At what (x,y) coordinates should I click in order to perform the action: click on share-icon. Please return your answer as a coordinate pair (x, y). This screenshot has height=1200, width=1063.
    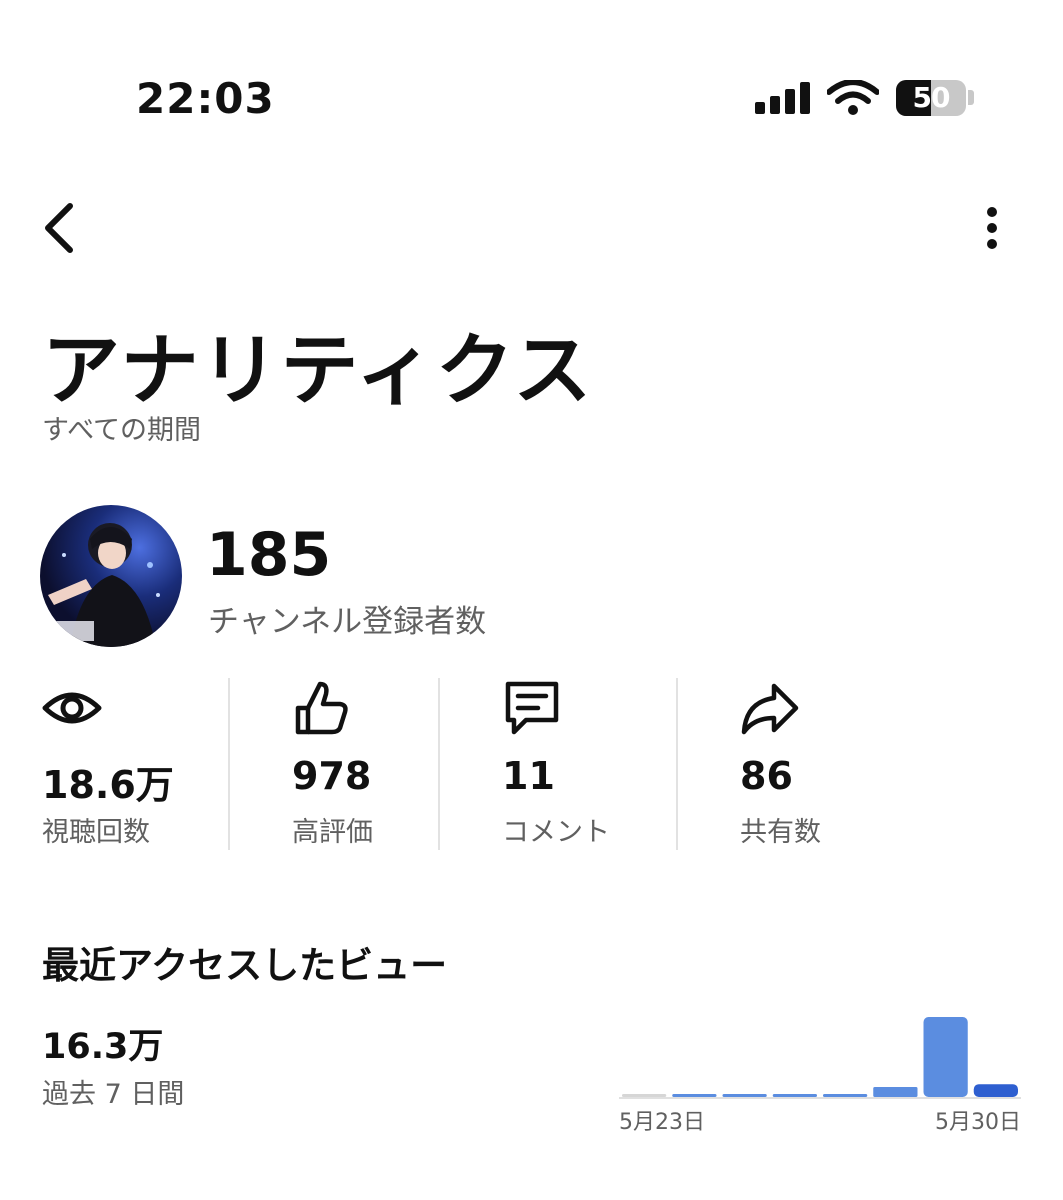
    Looking at the image, I should click on (770, 709).